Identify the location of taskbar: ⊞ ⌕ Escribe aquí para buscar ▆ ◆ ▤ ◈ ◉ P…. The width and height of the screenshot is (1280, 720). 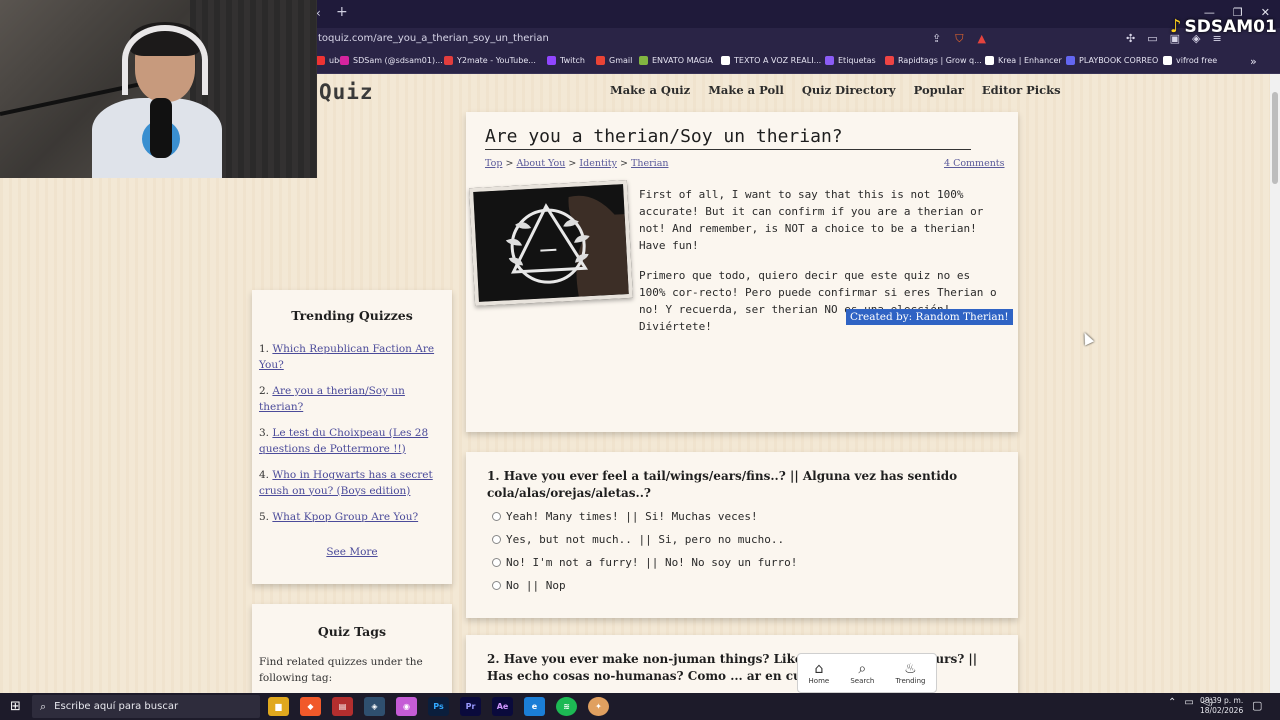
(640, 706).